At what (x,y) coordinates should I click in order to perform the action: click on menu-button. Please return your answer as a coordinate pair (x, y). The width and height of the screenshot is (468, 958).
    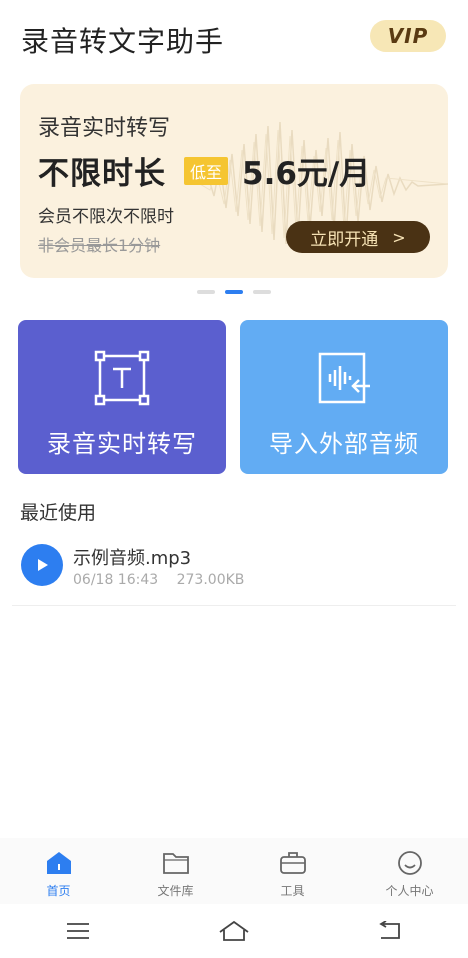
    Looking at the image, I should click on (78, 931).